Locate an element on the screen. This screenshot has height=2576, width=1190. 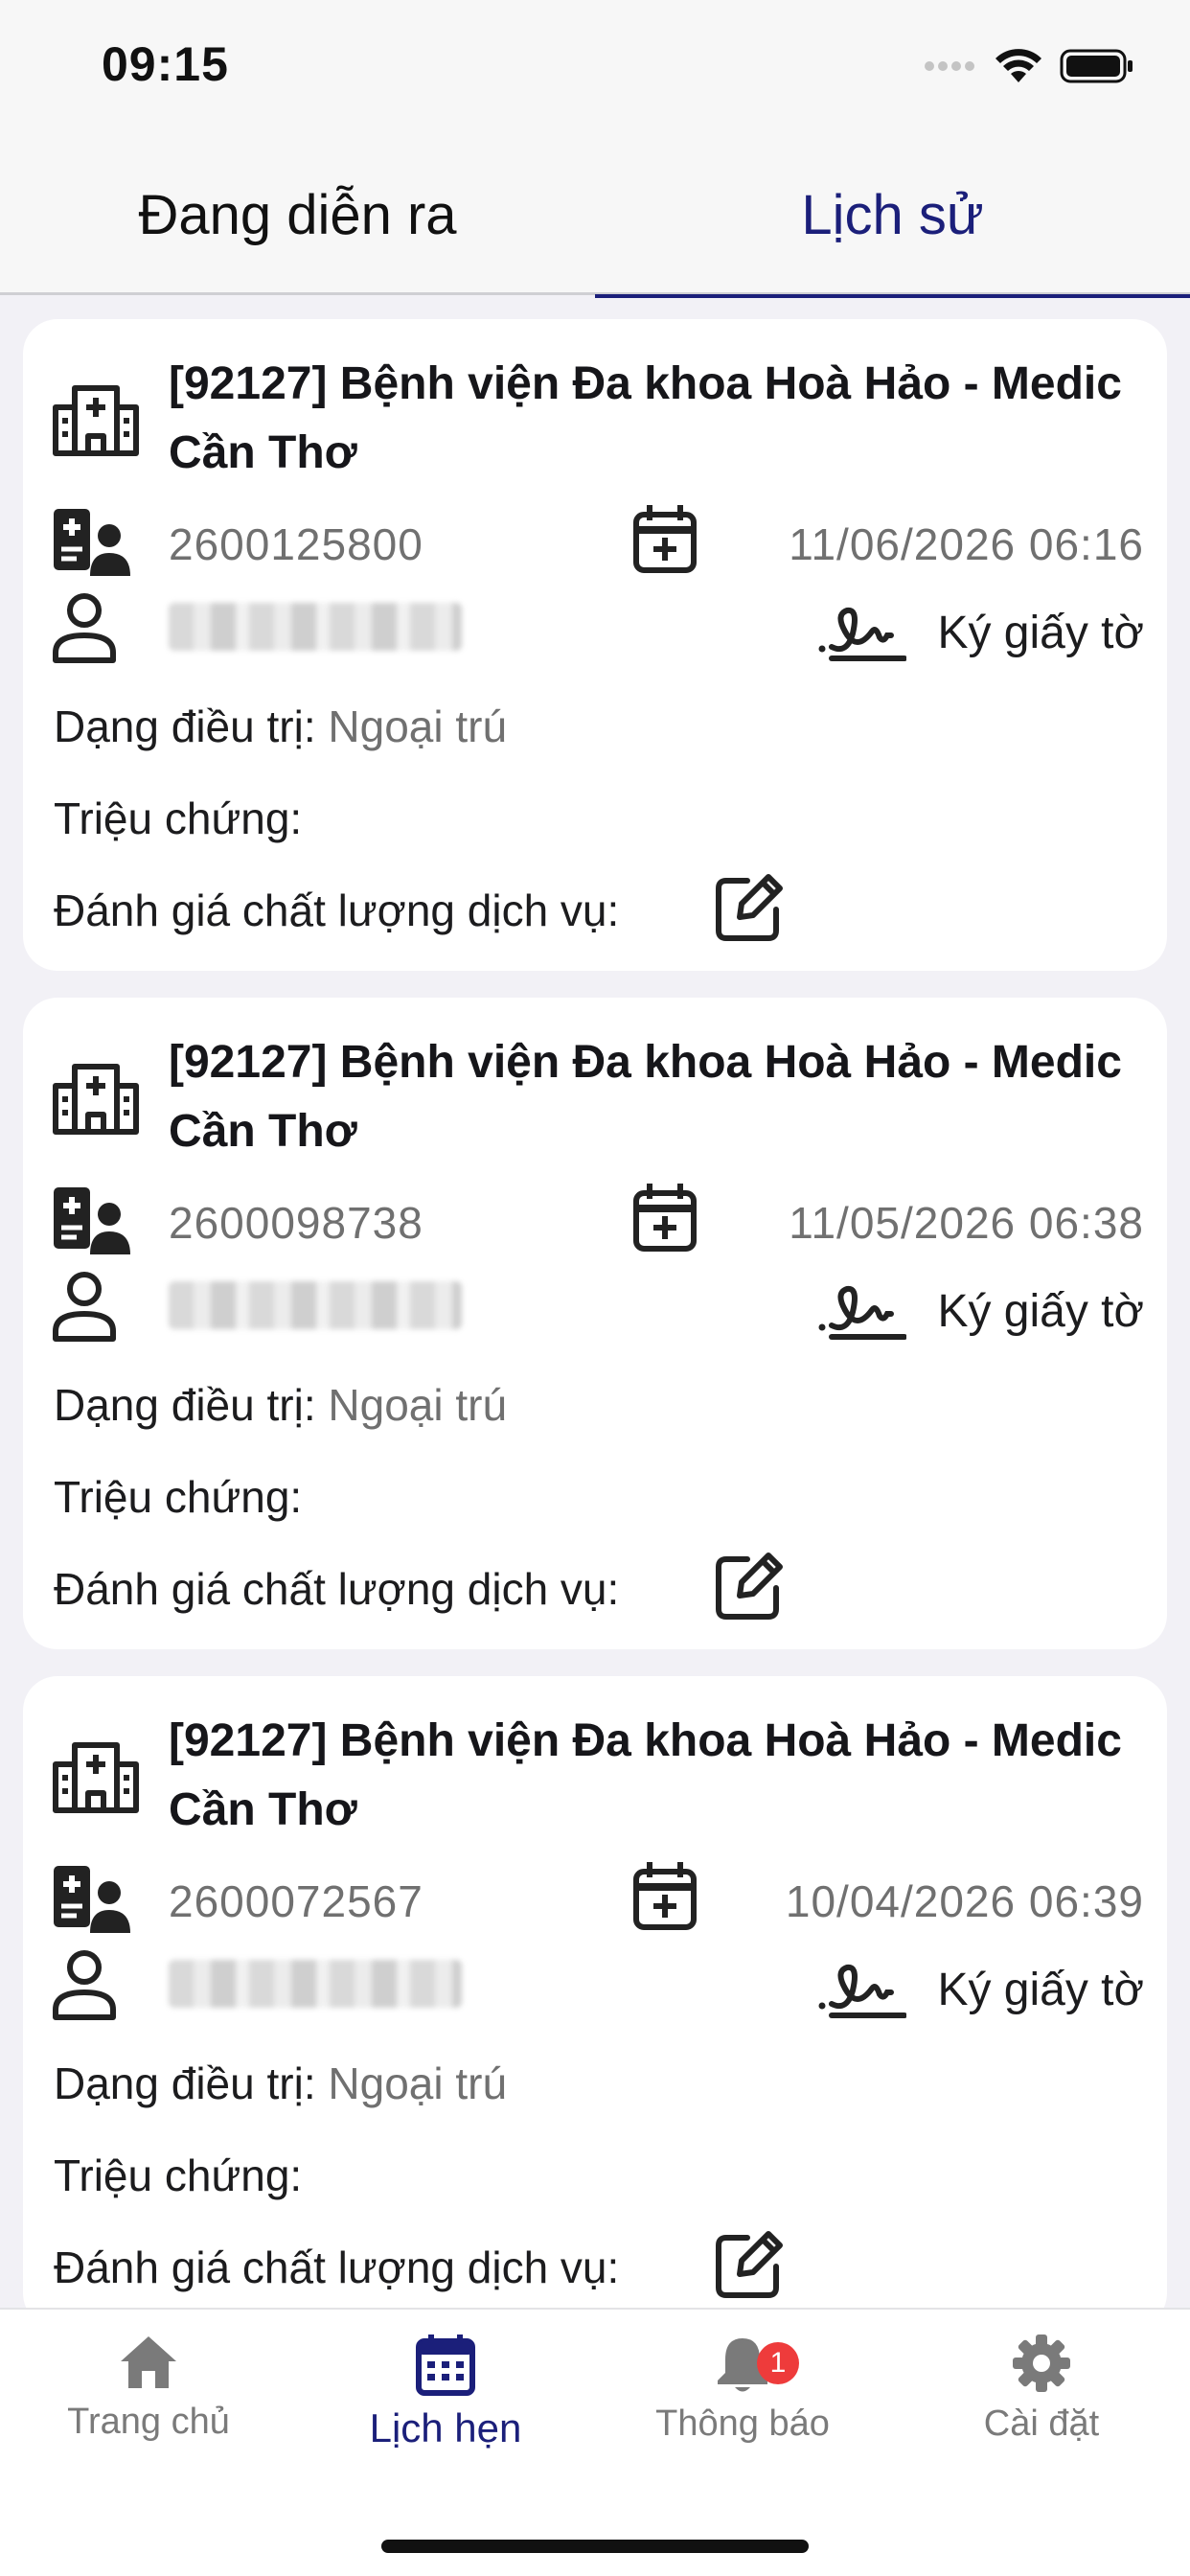
status-time: 09:15 is located at coordinates (166, 64).